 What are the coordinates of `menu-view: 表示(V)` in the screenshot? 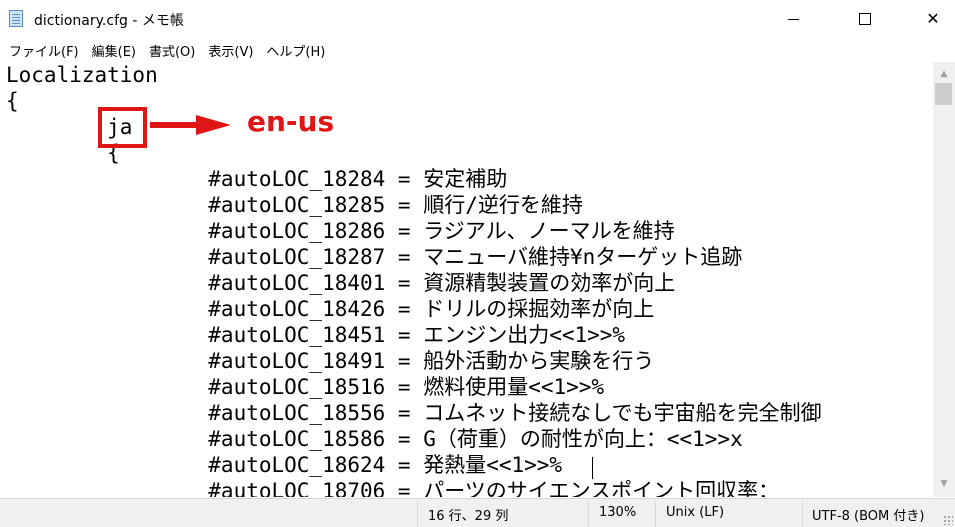 It's located at (230, 50).